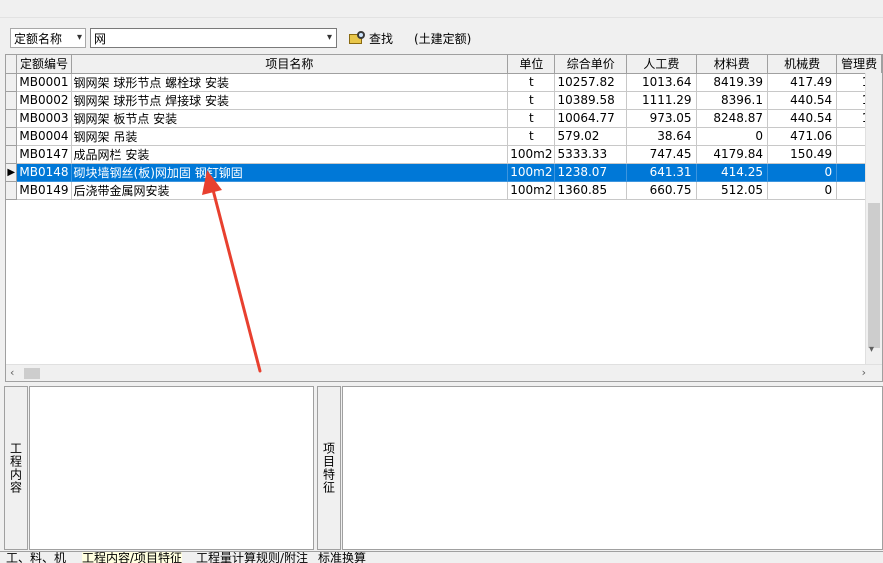 The image size is (883, 563). Describe the element at coordinates (864, 372) in the screenshot. I see `scroll-right-icon: ›` at that location.